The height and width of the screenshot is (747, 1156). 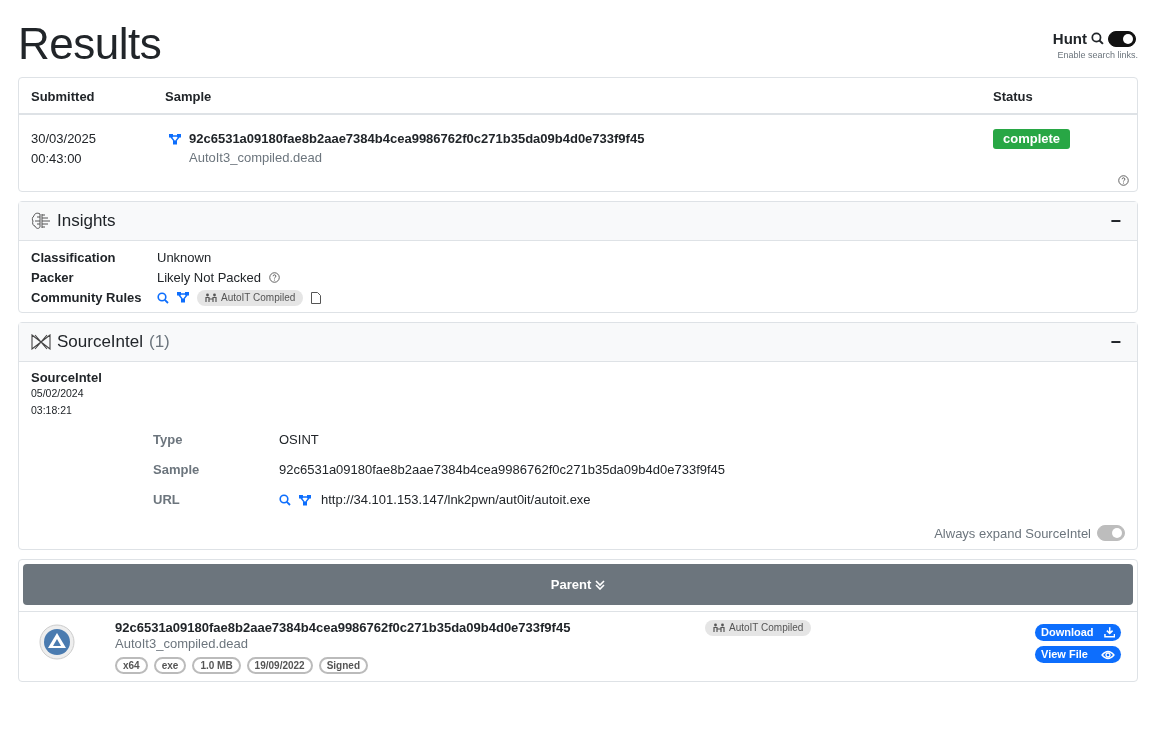 I want to click on chevrons-down-icon, so click(x=600, y=584).